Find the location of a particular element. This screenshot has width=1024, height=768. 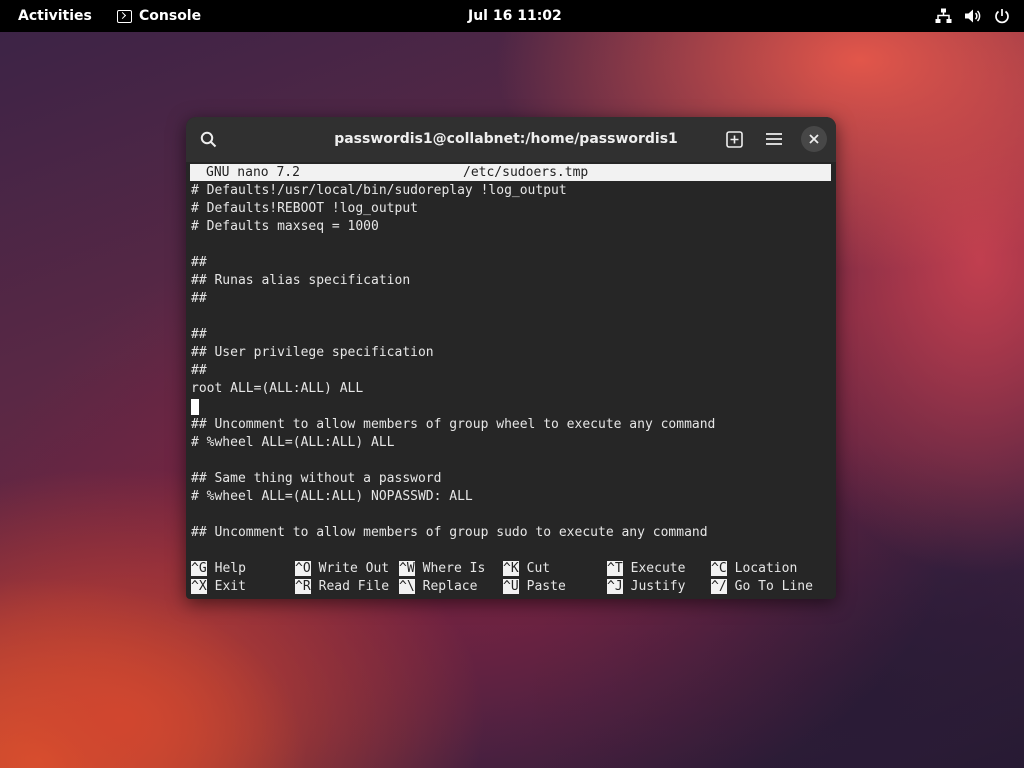

power-icon is located at coordinates (1002, 16).